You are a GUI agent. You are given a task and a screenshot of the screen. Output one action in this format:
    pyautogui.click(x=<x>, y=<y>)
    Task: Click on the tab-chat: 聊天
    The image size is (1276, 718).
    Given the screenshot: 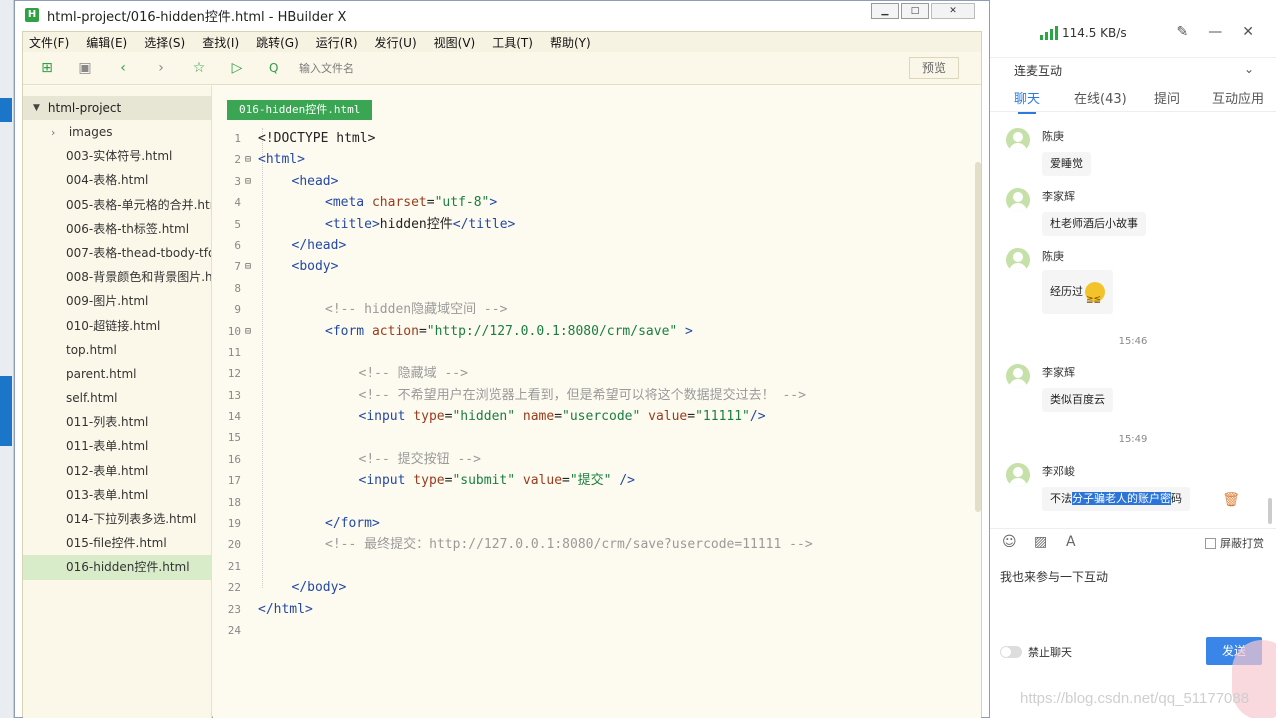 What is the action you would take?
    pyautogui.click(x=1027, y=101)
    